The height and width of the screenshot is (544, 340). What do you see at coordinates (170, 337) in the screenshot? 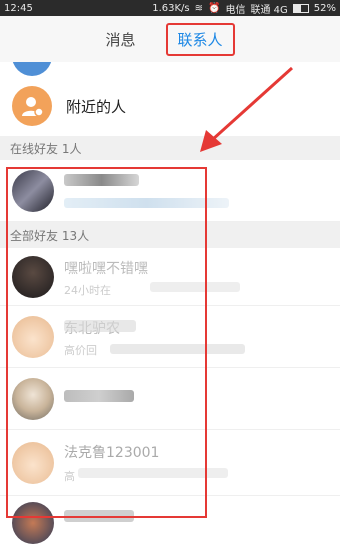
I see `contact-row: 东北驴农 高价回` at bounding box center [170, 337].